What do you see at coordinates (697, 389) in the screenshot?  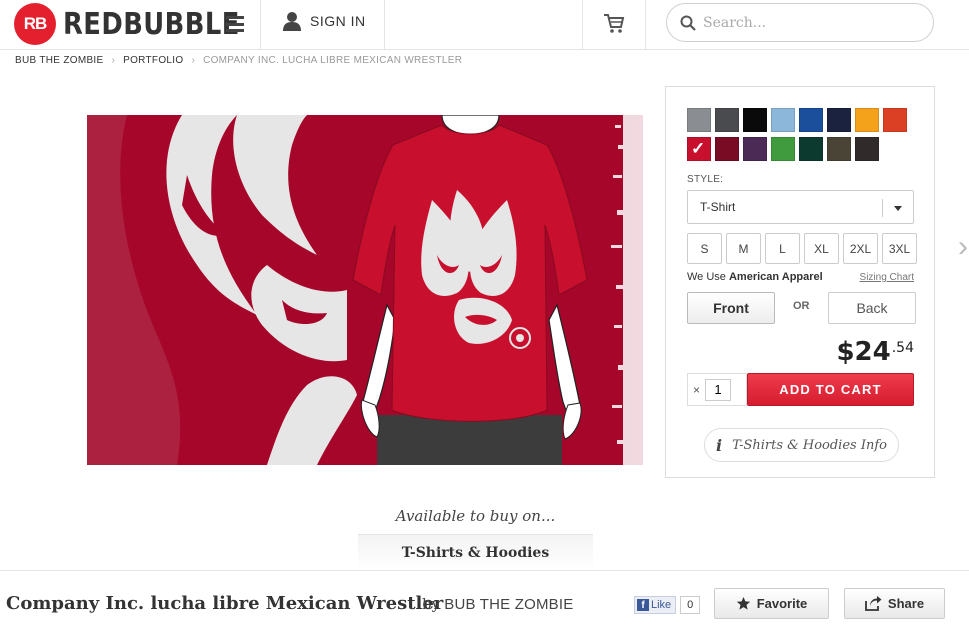 I see `quantity-x: ×` at bounding box center [697, 389].